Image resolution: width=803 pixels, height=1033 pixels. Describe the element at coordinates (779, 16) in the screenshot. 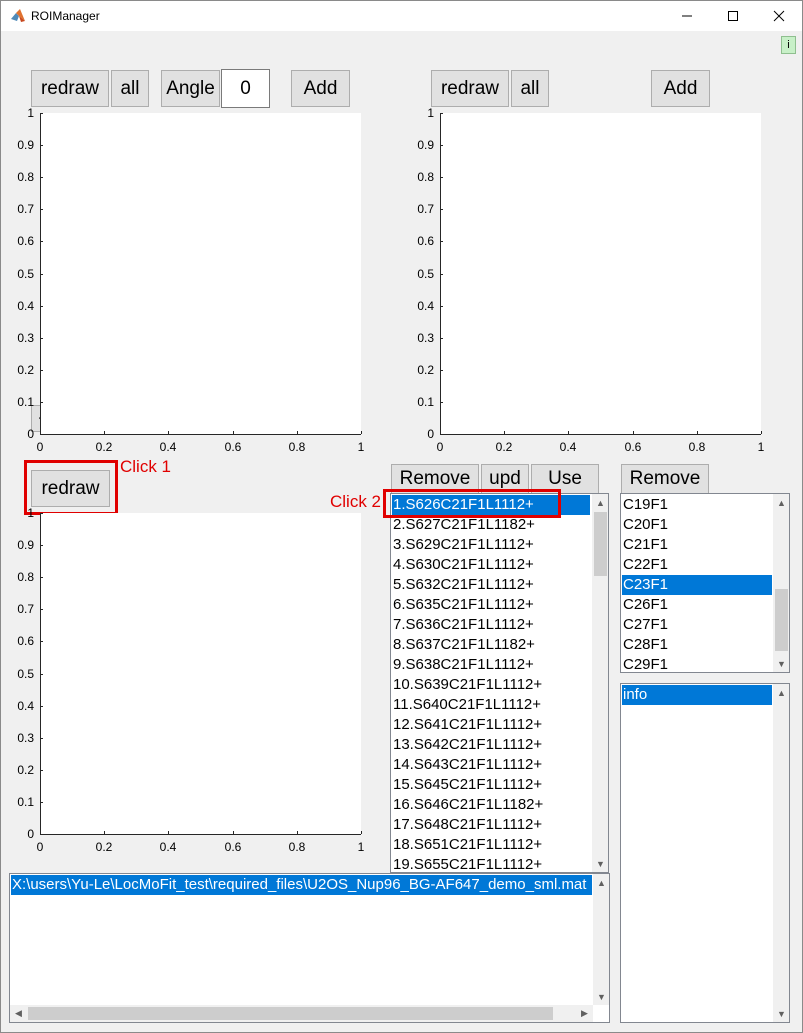

I see `close-button` at that location.